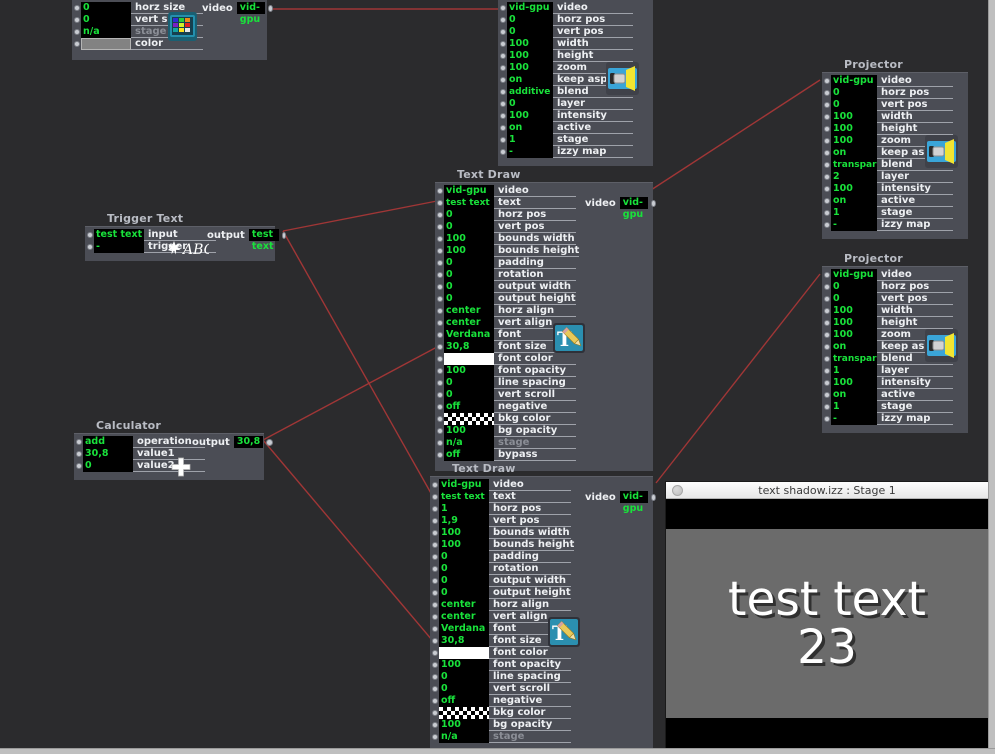 The image size is (995, 754). Describe the element at coordinates (173, 30) in the screenshot. I see `node-color-generator: 0 horz size 0 vert size n/a stage color` at that location.